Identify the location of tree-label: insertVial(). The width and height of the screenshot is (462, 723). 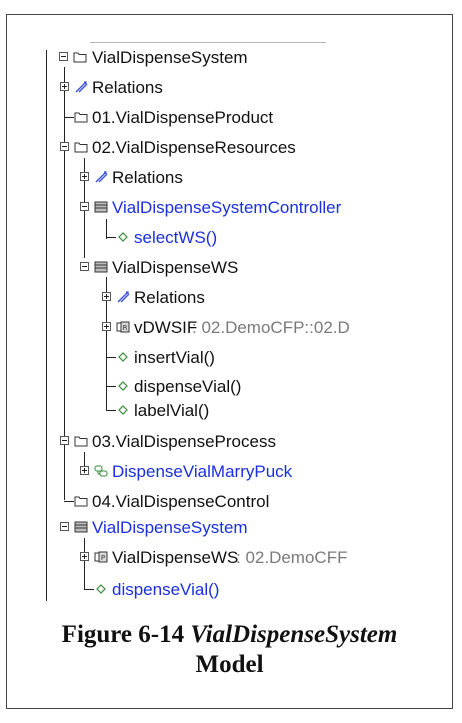
(174, 357).